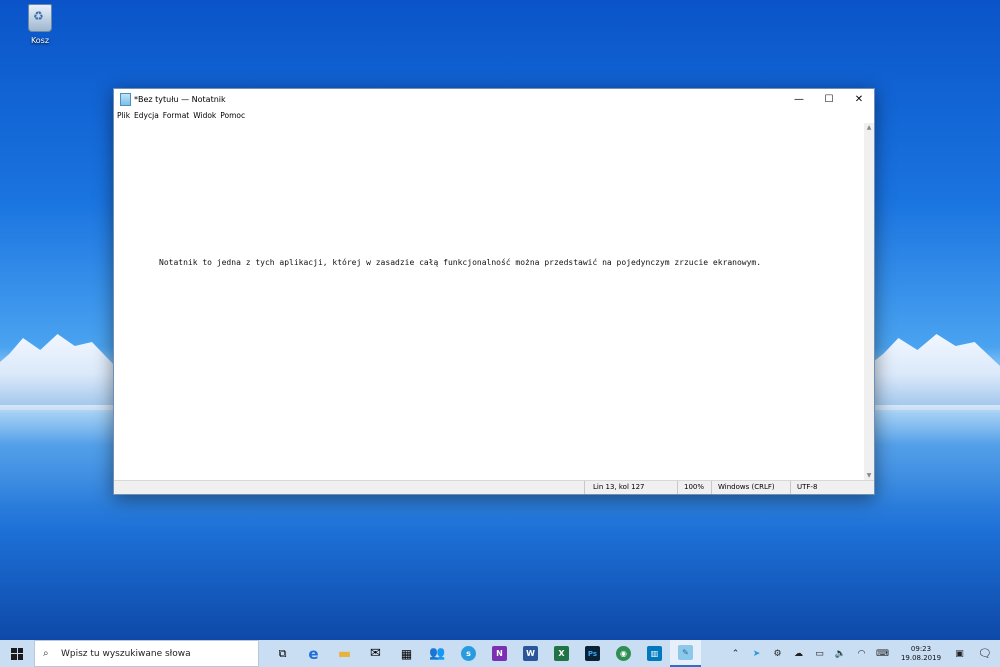 Image resolution: width=1000 pixels, height=667 pixels. I want to click on keyboard-icon: ⌨, so click(882, 654).